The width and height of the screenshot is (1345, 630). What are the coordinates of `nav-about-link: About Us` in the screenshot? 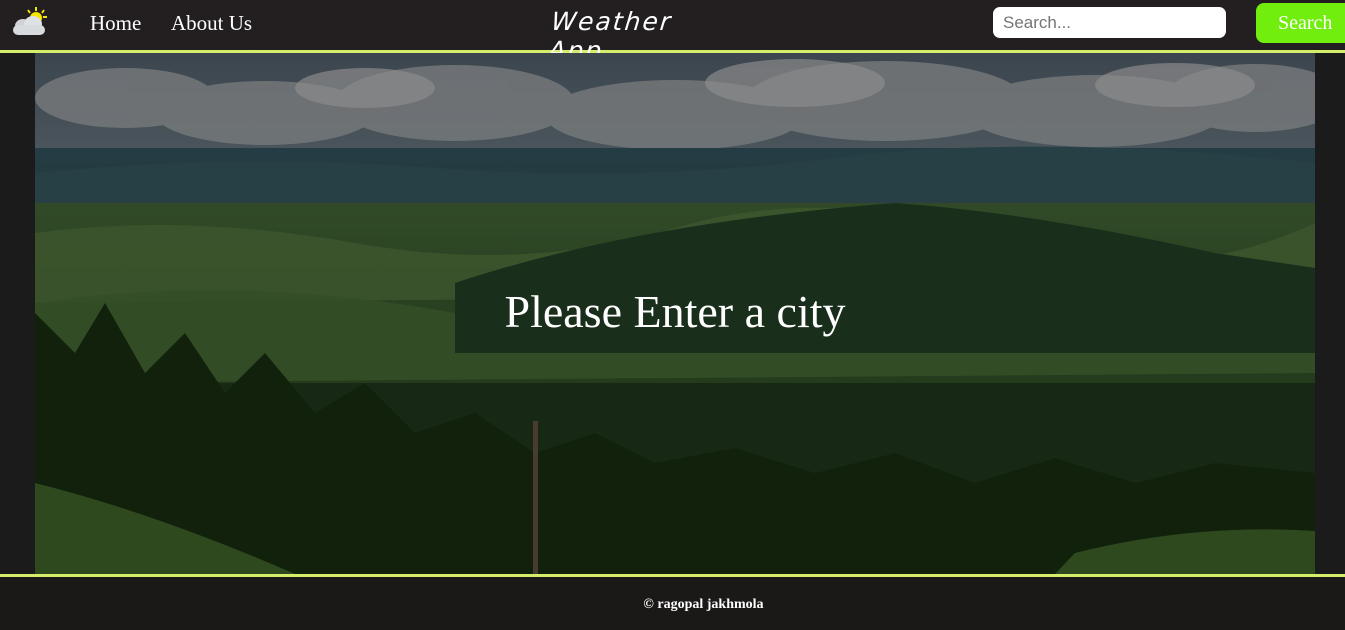 It's located at (211, 23).